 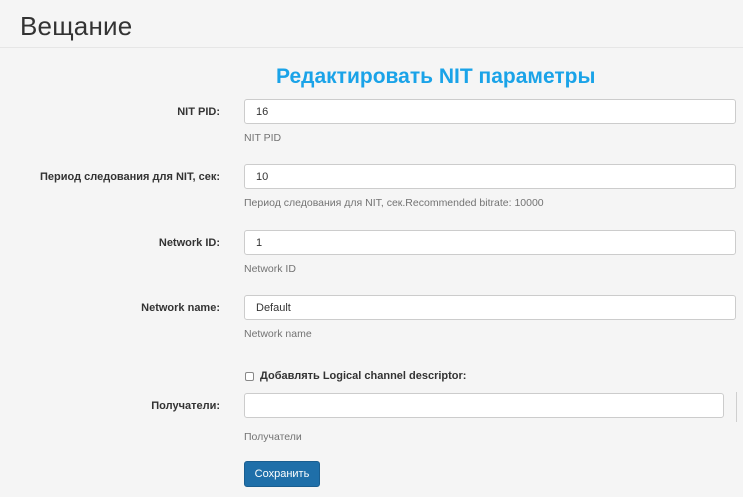 I want to click on page-title: Вещание, so click(x=76, y=26).